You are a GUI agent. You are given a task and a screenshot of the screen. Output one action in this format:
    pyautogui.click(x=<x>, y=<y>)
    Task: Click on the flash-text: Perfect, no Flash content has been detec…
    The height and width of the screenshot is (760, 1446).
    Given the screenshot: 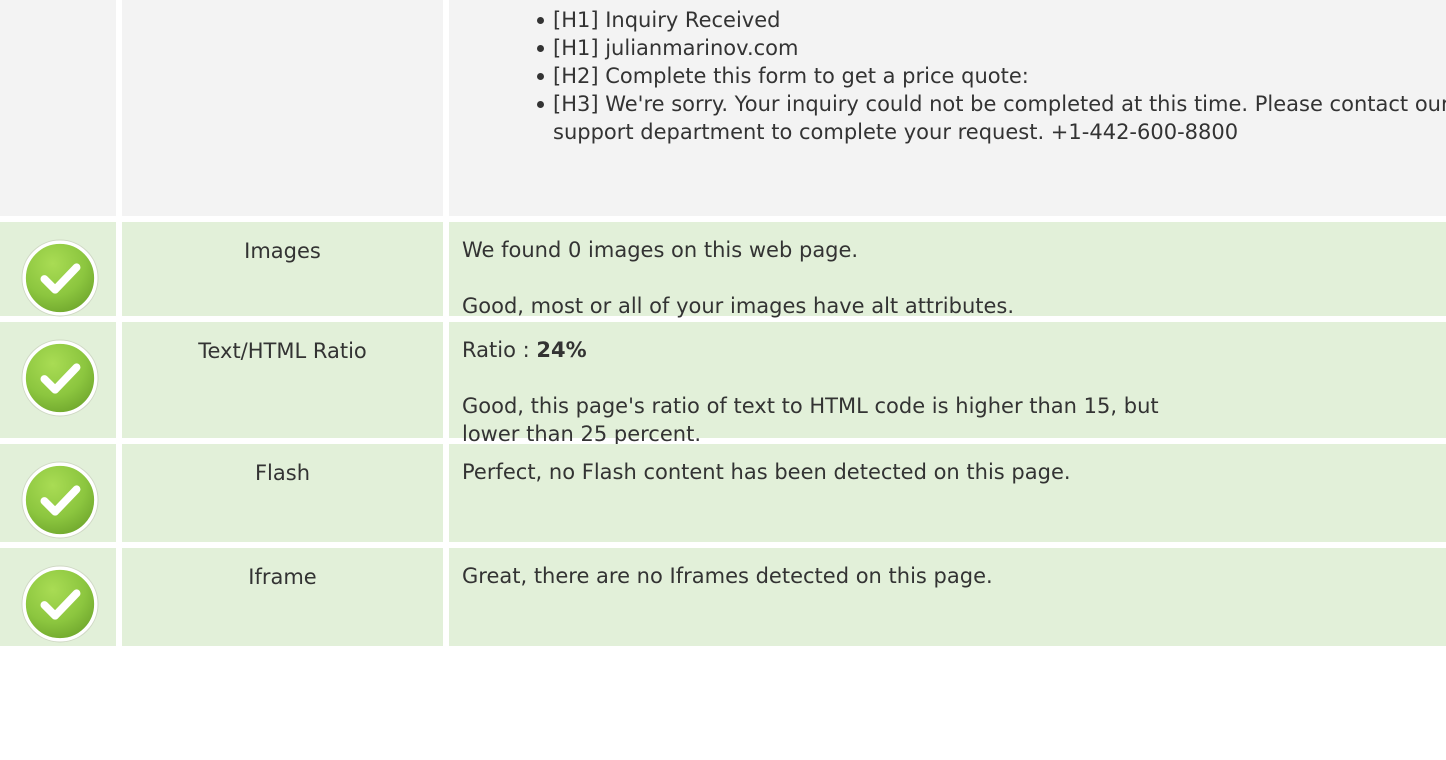 What is the action you would take?
    pyautogui.click(x=766, y=472)
    